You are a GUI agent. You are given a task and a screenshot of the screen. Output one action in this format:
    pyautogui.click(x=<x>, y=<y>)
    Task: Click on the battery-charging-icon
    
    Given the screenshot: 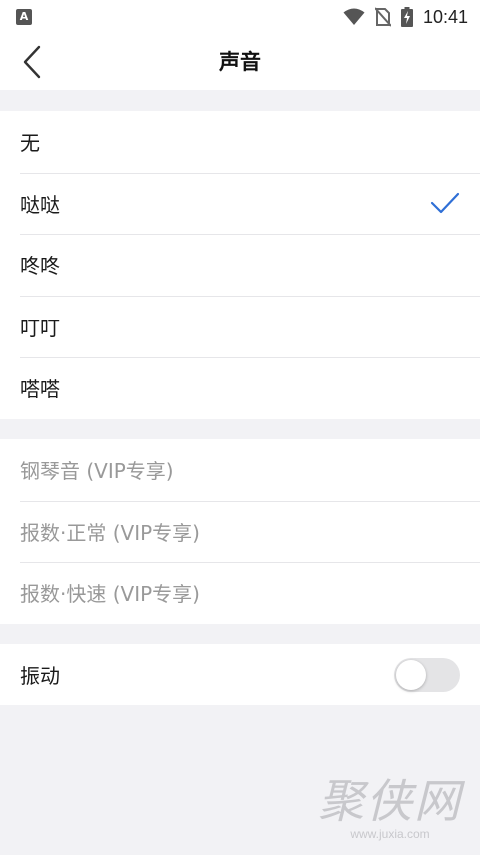 What is the action you would take?
    pyautogui.click(x=406, y=17)
    